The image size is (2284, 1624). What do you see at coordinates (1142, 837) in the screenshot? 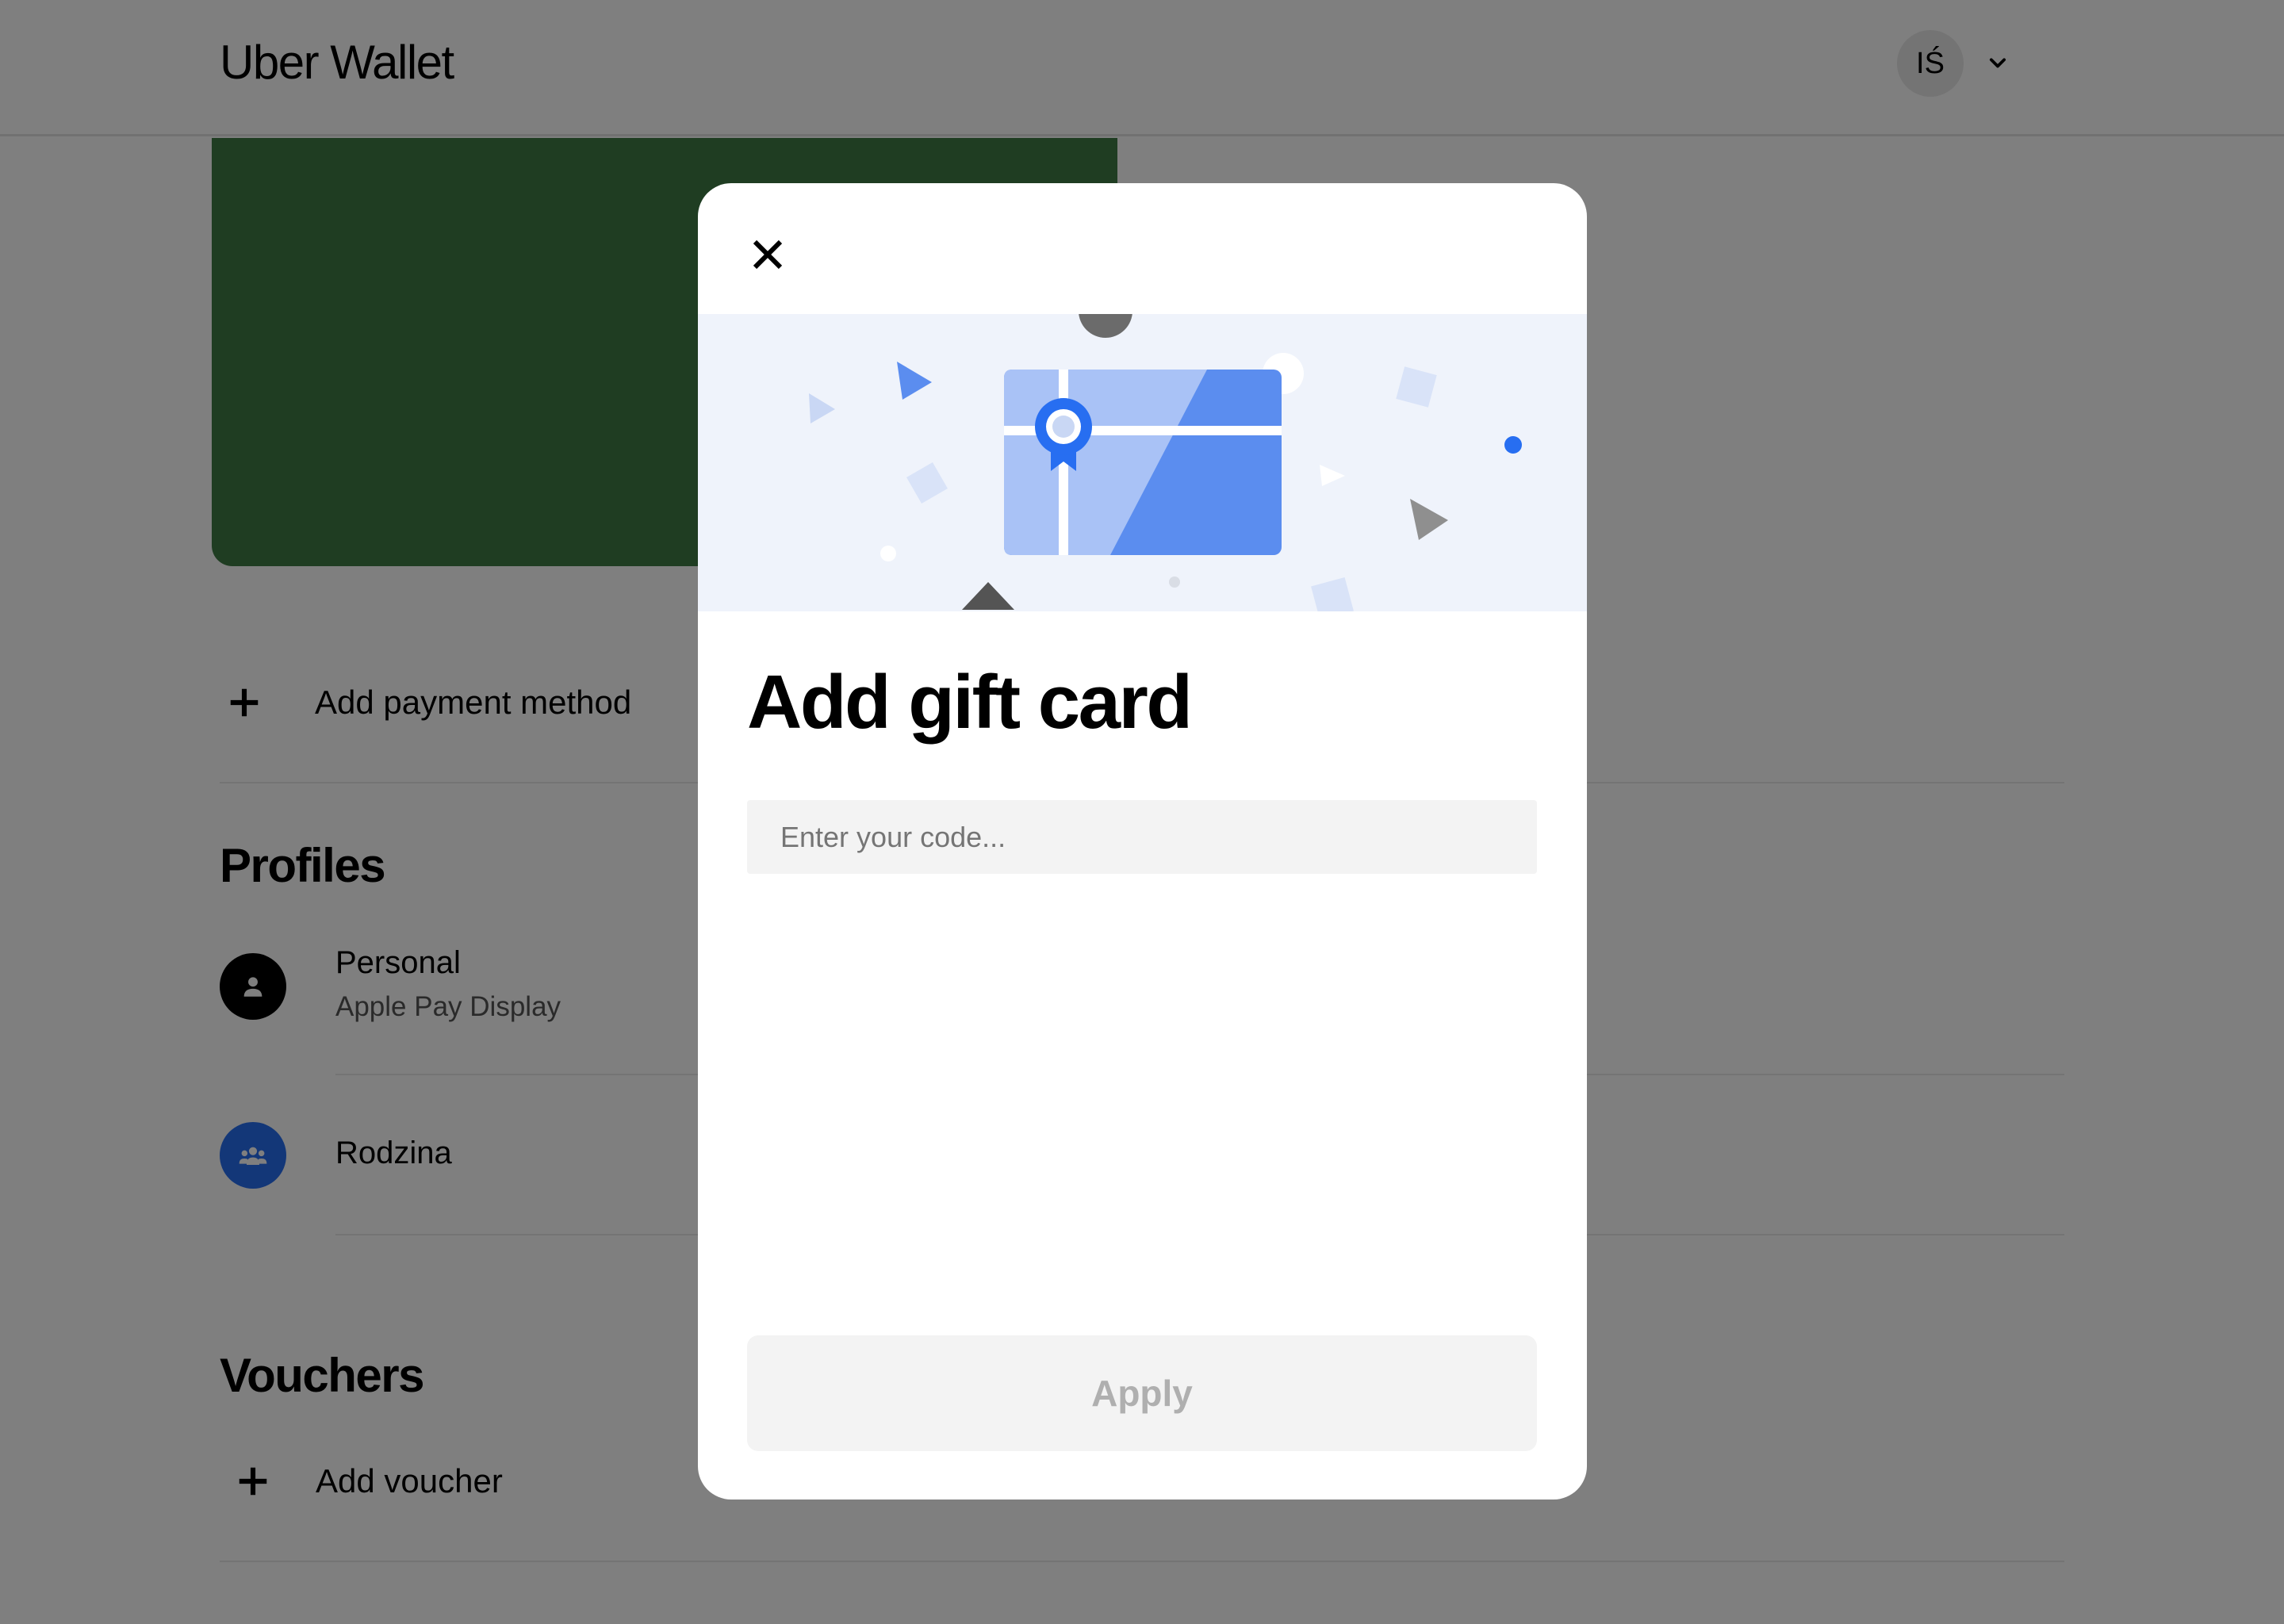
I see `gift-code-input` at bounding box center [1142, 837].